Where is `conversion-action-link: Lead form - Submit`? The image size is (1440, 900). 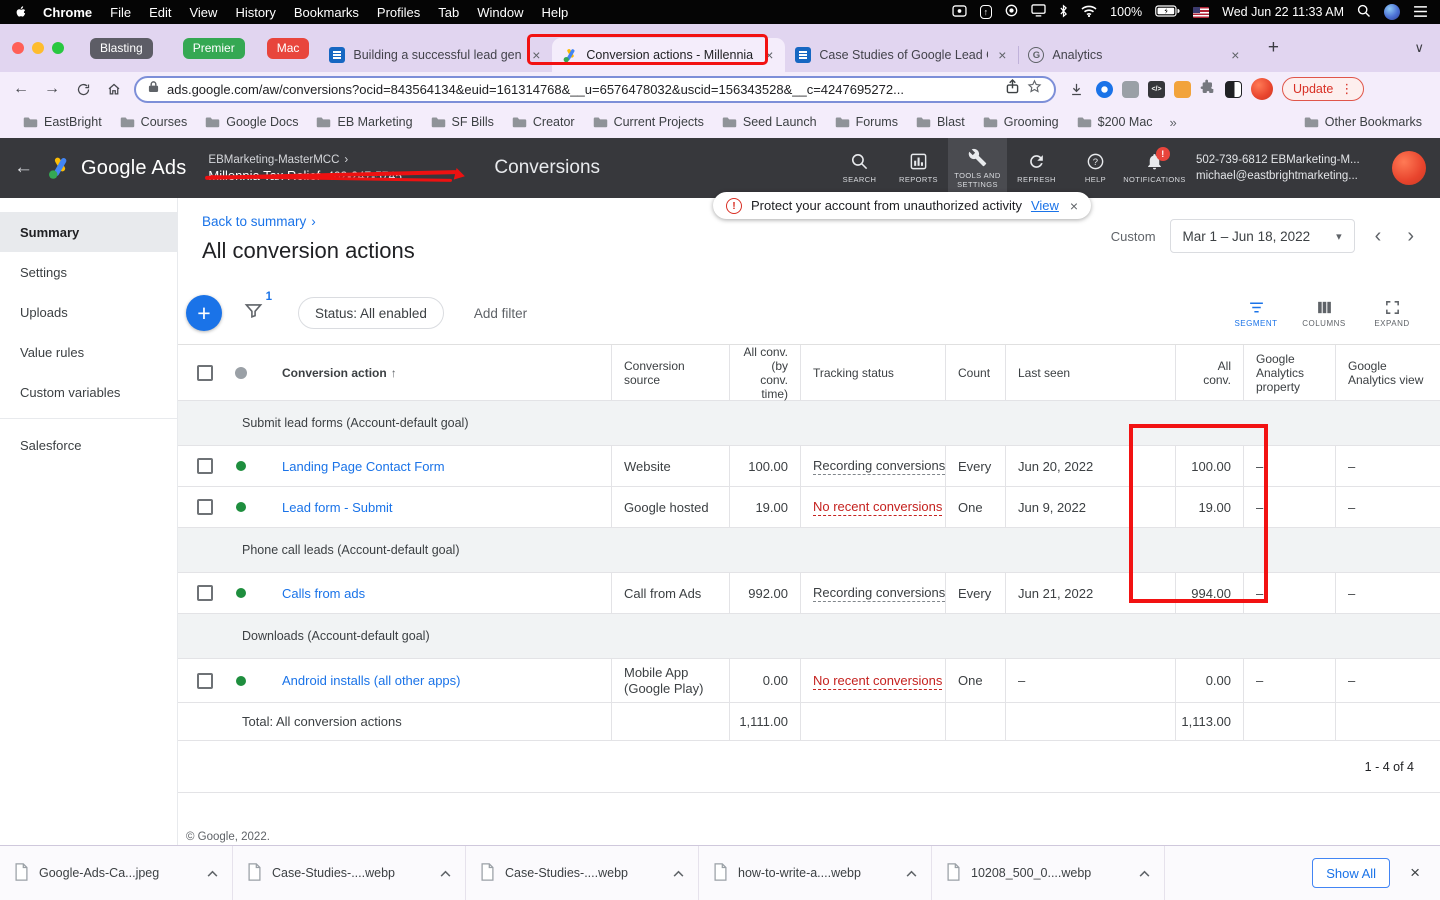
conversion-action-link: Lead form - Submit is located at coordinates (337, 507).